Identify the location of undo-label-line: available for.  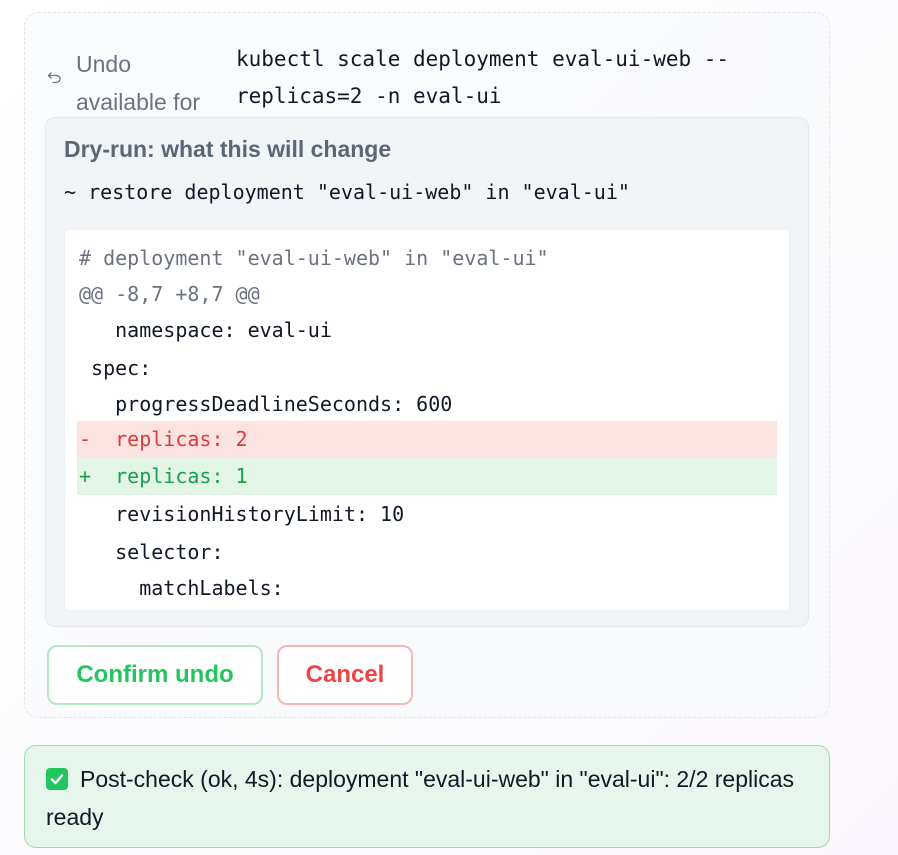
(138, 102).